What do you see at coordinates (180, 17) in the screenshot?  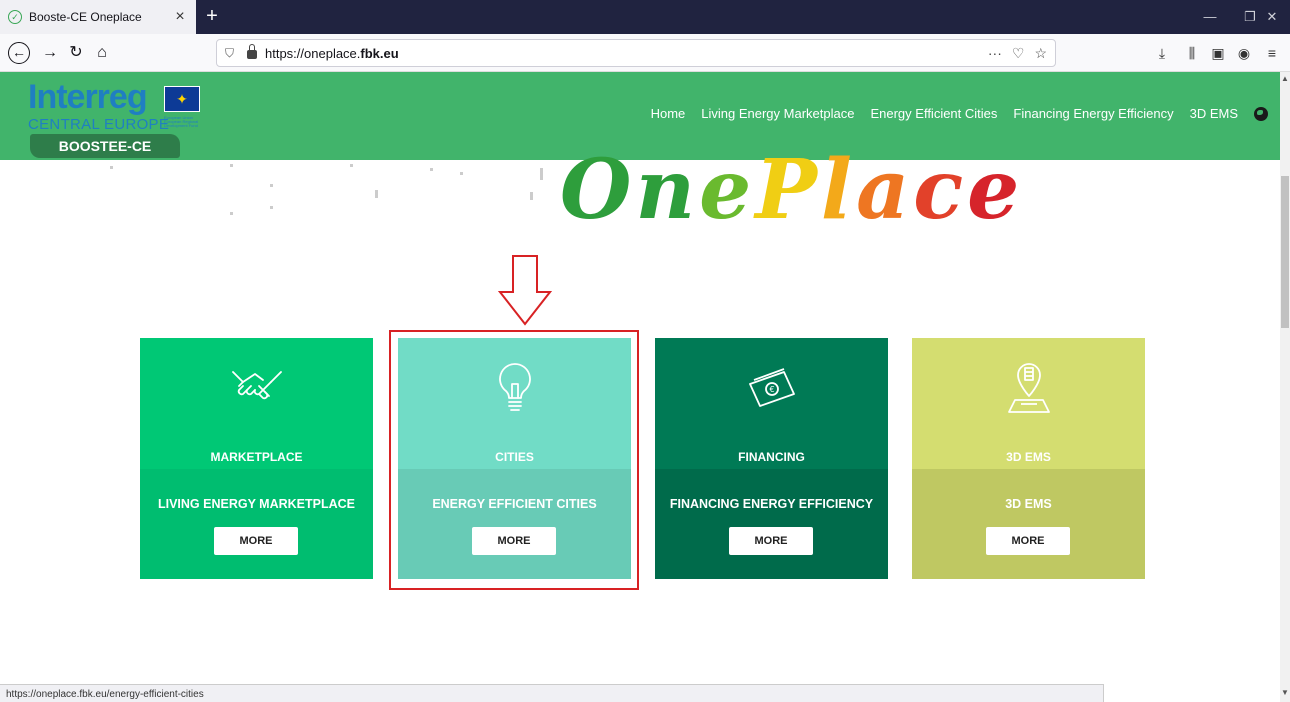 I see `tab-close-icon: ×` at bounding box center [180, 17].